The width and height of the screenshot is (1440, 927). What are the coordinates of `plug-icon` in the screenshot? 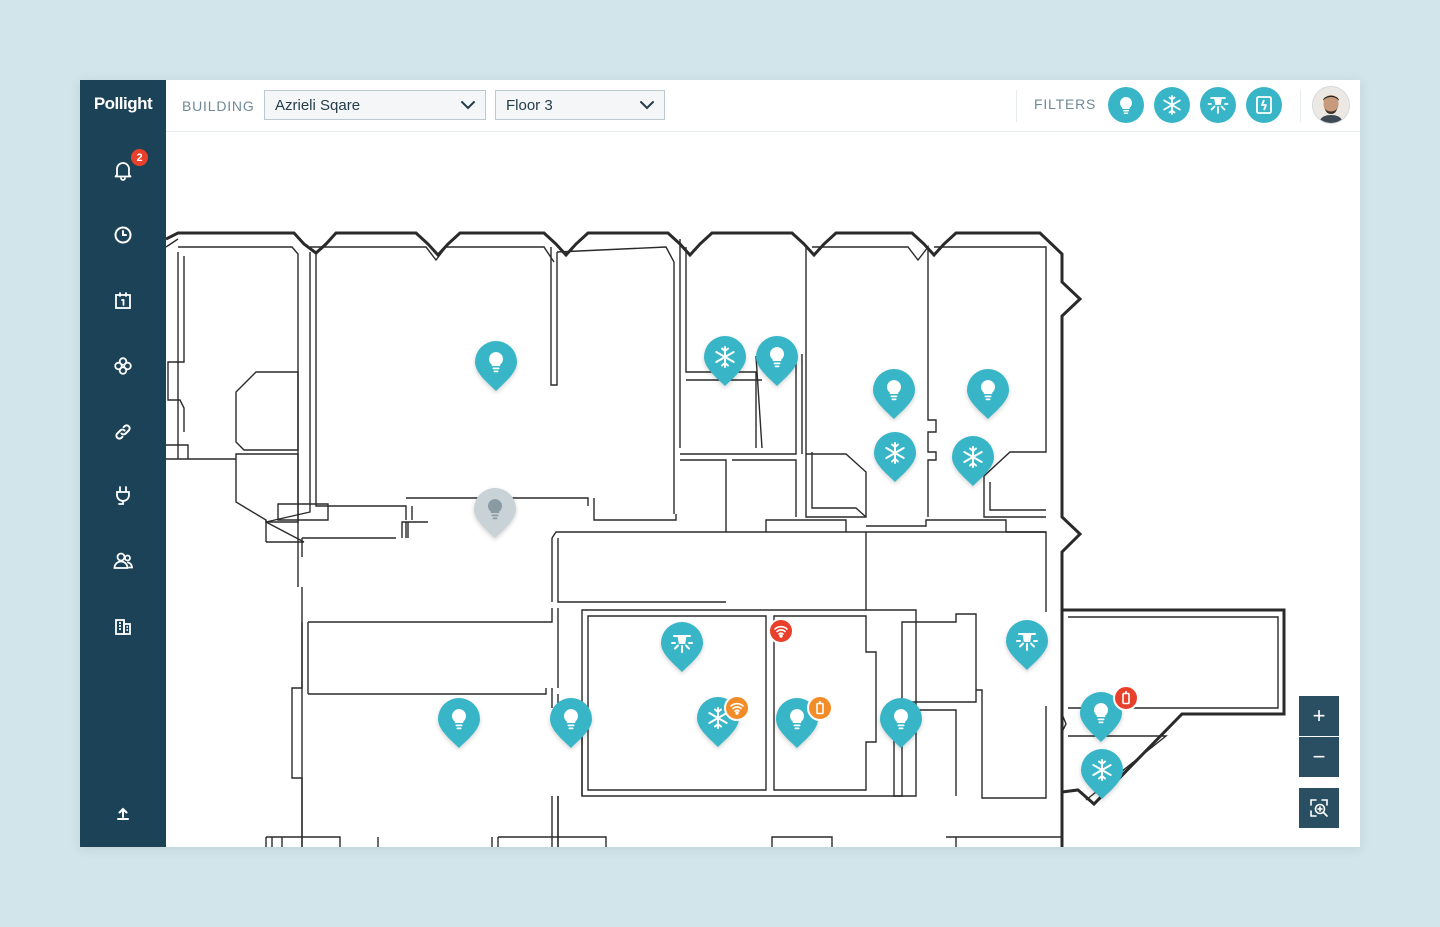 It's located at (123, 495).